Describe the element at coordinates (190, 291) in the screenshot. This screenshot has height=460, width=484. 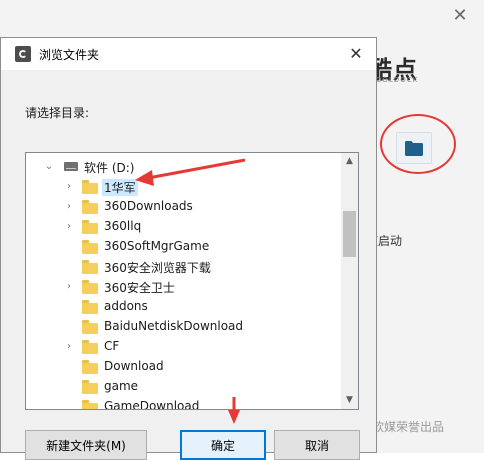
I see `annotation-arrows` at that location.